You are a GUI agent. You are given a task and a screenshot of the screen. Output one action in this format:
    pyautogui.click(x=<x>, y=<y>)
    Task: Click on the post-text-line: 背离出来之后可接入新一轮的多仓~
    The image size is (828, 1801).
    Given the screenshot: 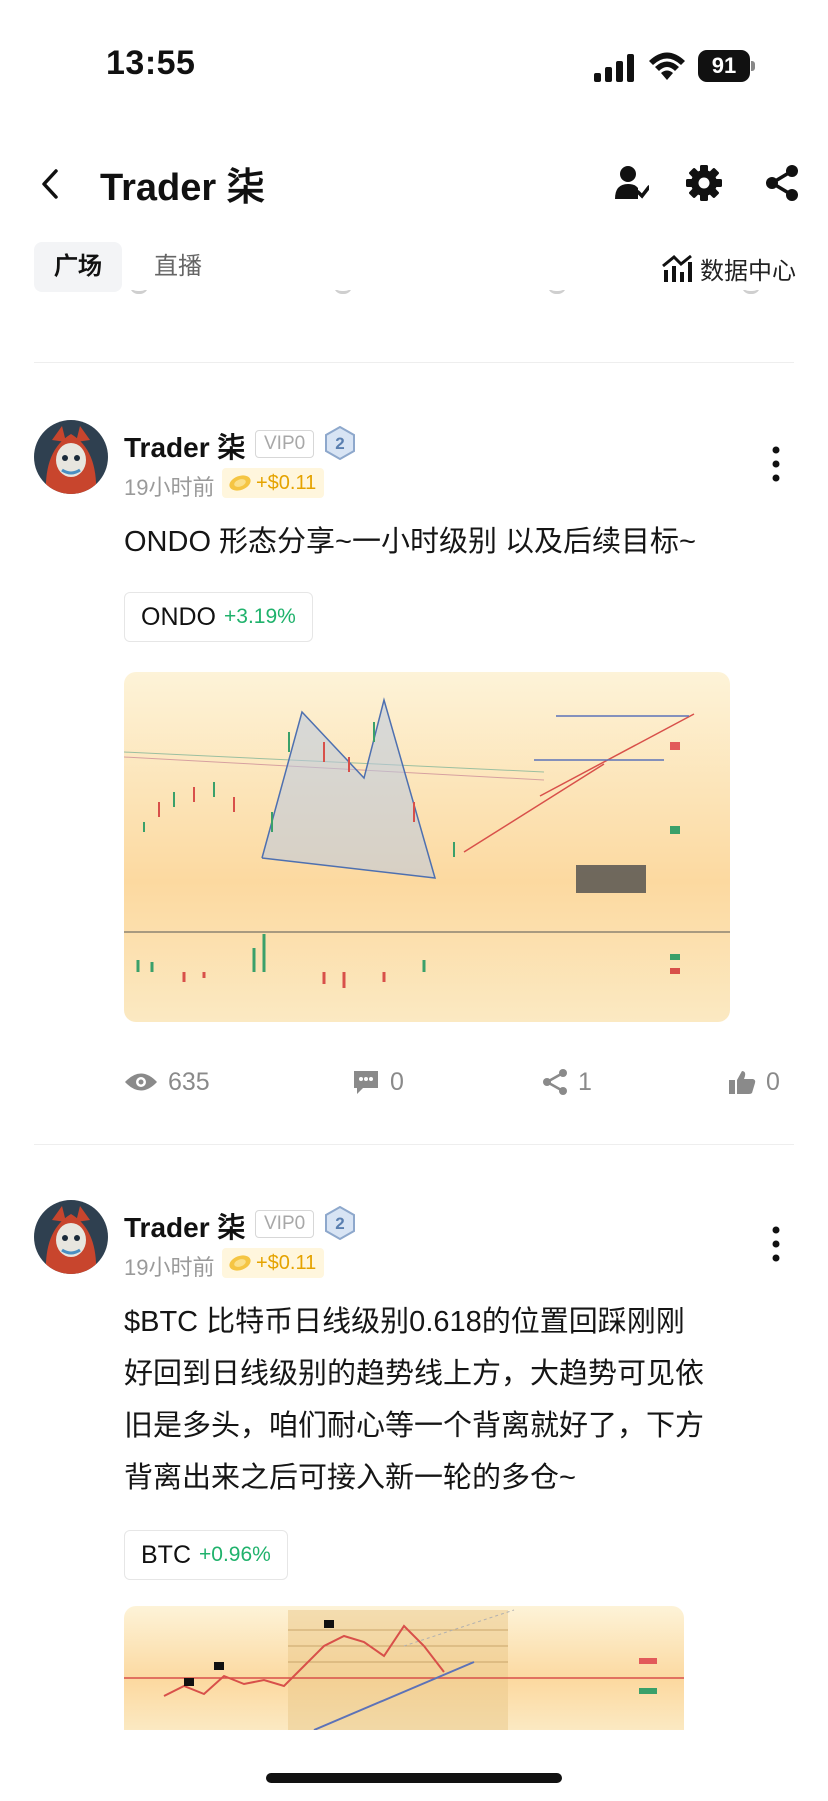 What is the action you would take?
    pyautogui.click(x=350, y=1478)
    